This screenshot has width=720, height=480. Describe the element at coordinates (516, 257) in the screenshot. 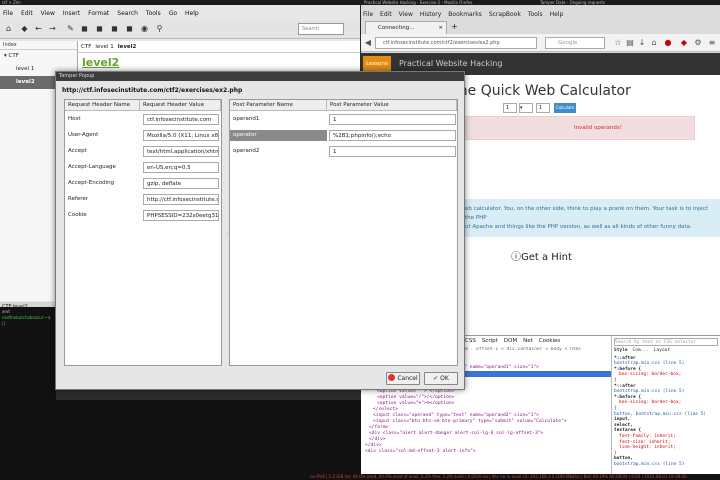

I see `info-icon: ⓘ` at that location.